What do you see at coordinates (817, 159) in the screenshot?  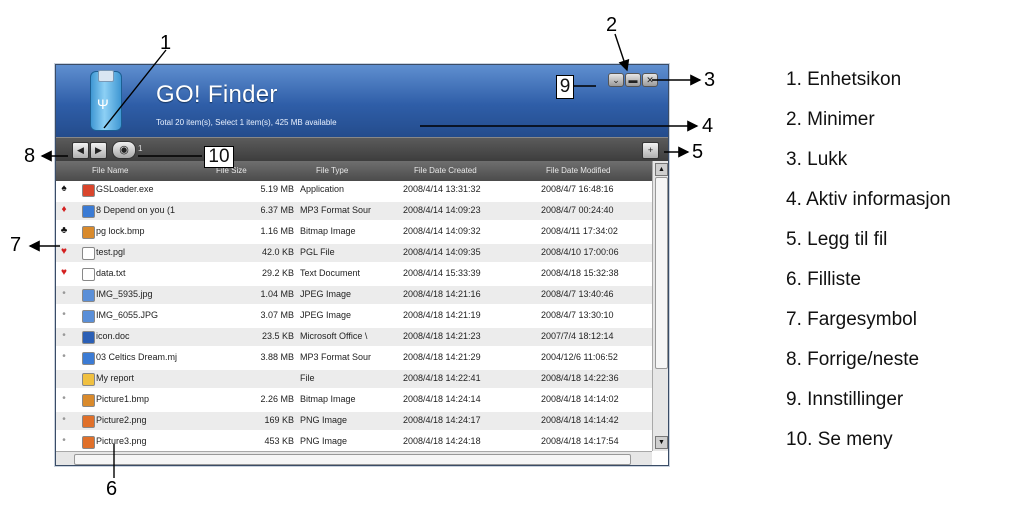 I see `legend-item-3: 3. Lukk` at bounding box center [817, 159].